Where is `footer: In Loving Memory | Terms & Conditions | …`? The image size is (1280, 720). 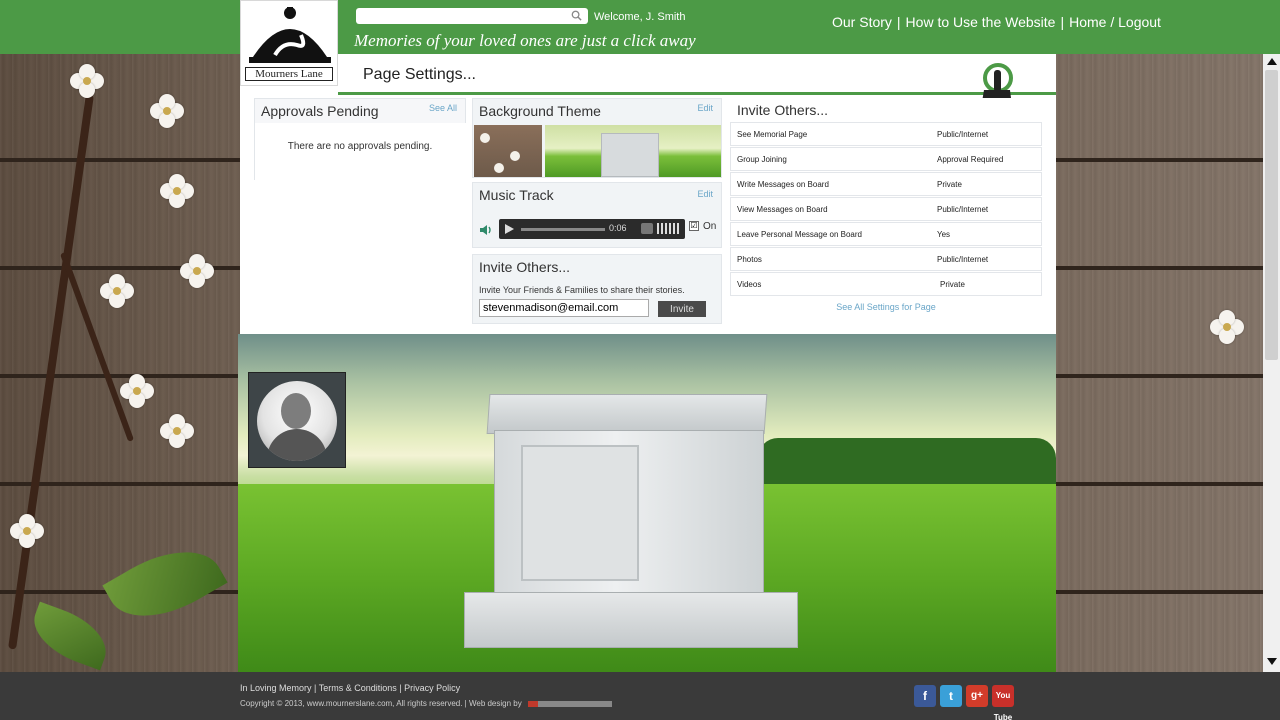
footer: In Loving Memory | Terms & Conditions | … is located at coordinates (640, 696).